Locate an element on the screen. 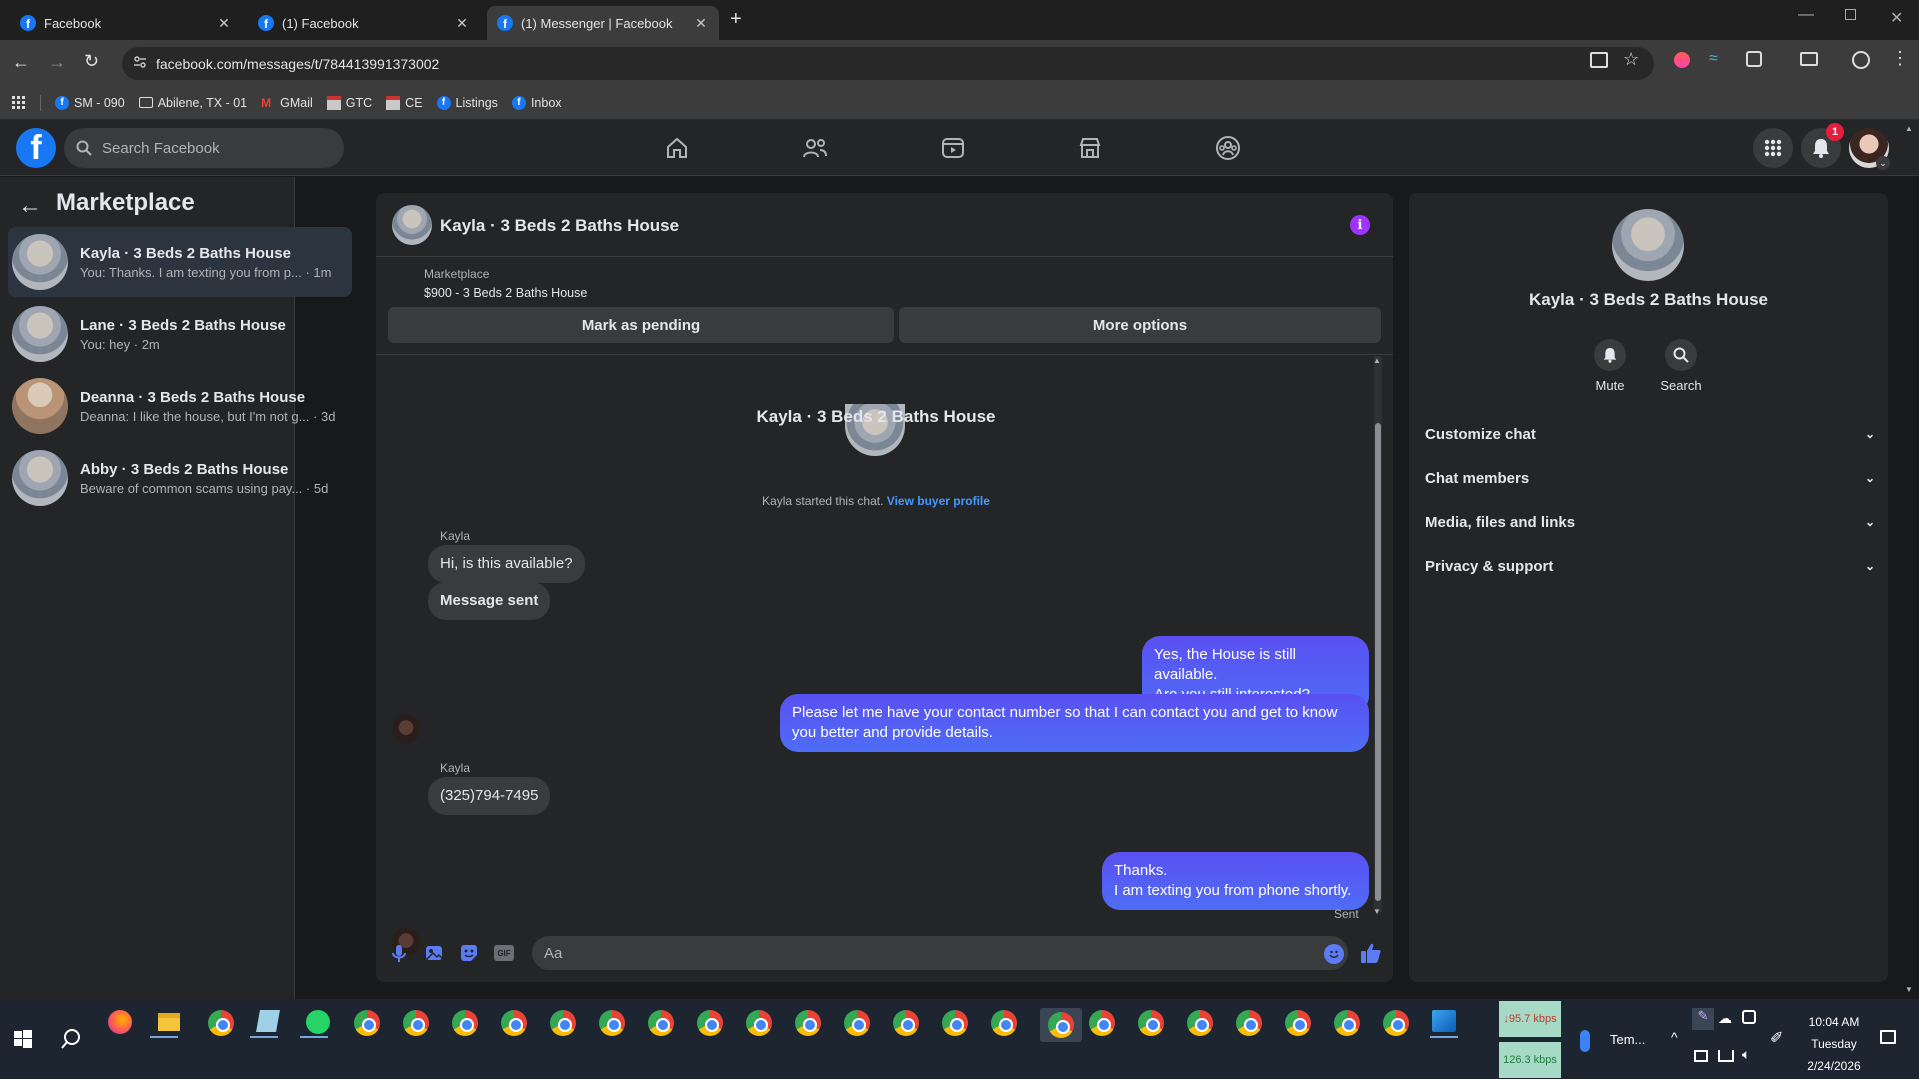 The image size is (1919, 1079). friends-icon is located at coordinates (815, 148).